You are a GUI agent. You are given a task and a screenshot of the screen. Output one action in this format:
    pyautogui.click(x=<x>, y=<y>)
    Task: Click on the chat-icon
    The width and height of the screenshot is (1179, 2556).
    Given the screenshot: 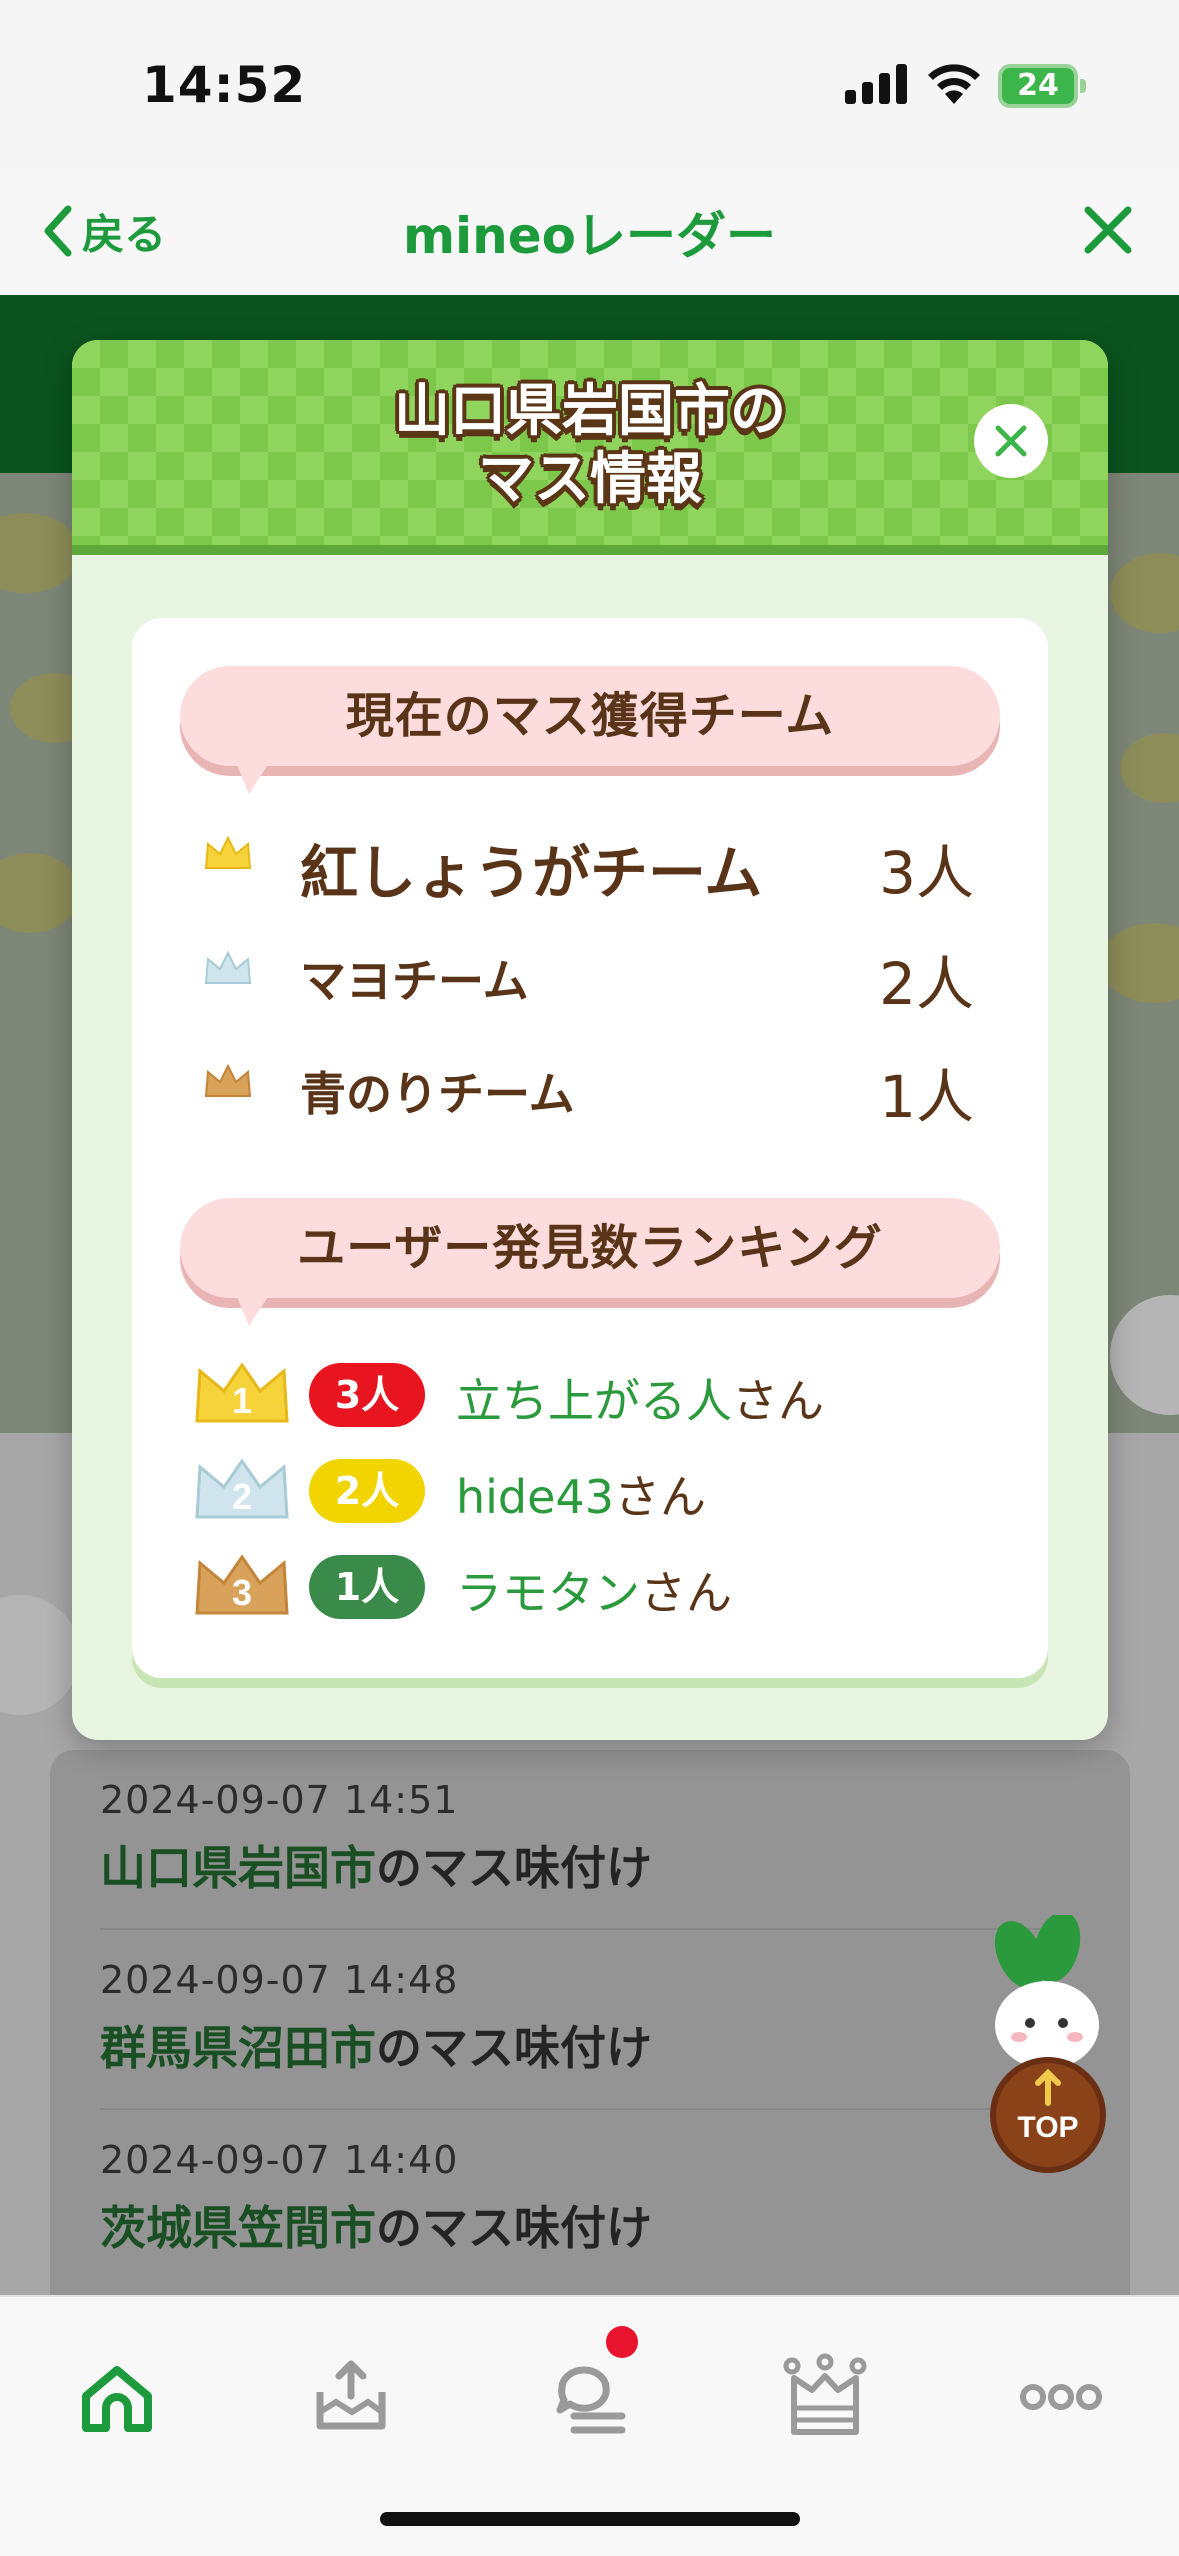 What is the action you would take?
    pyautogui.click(x=591, y=2400)
    